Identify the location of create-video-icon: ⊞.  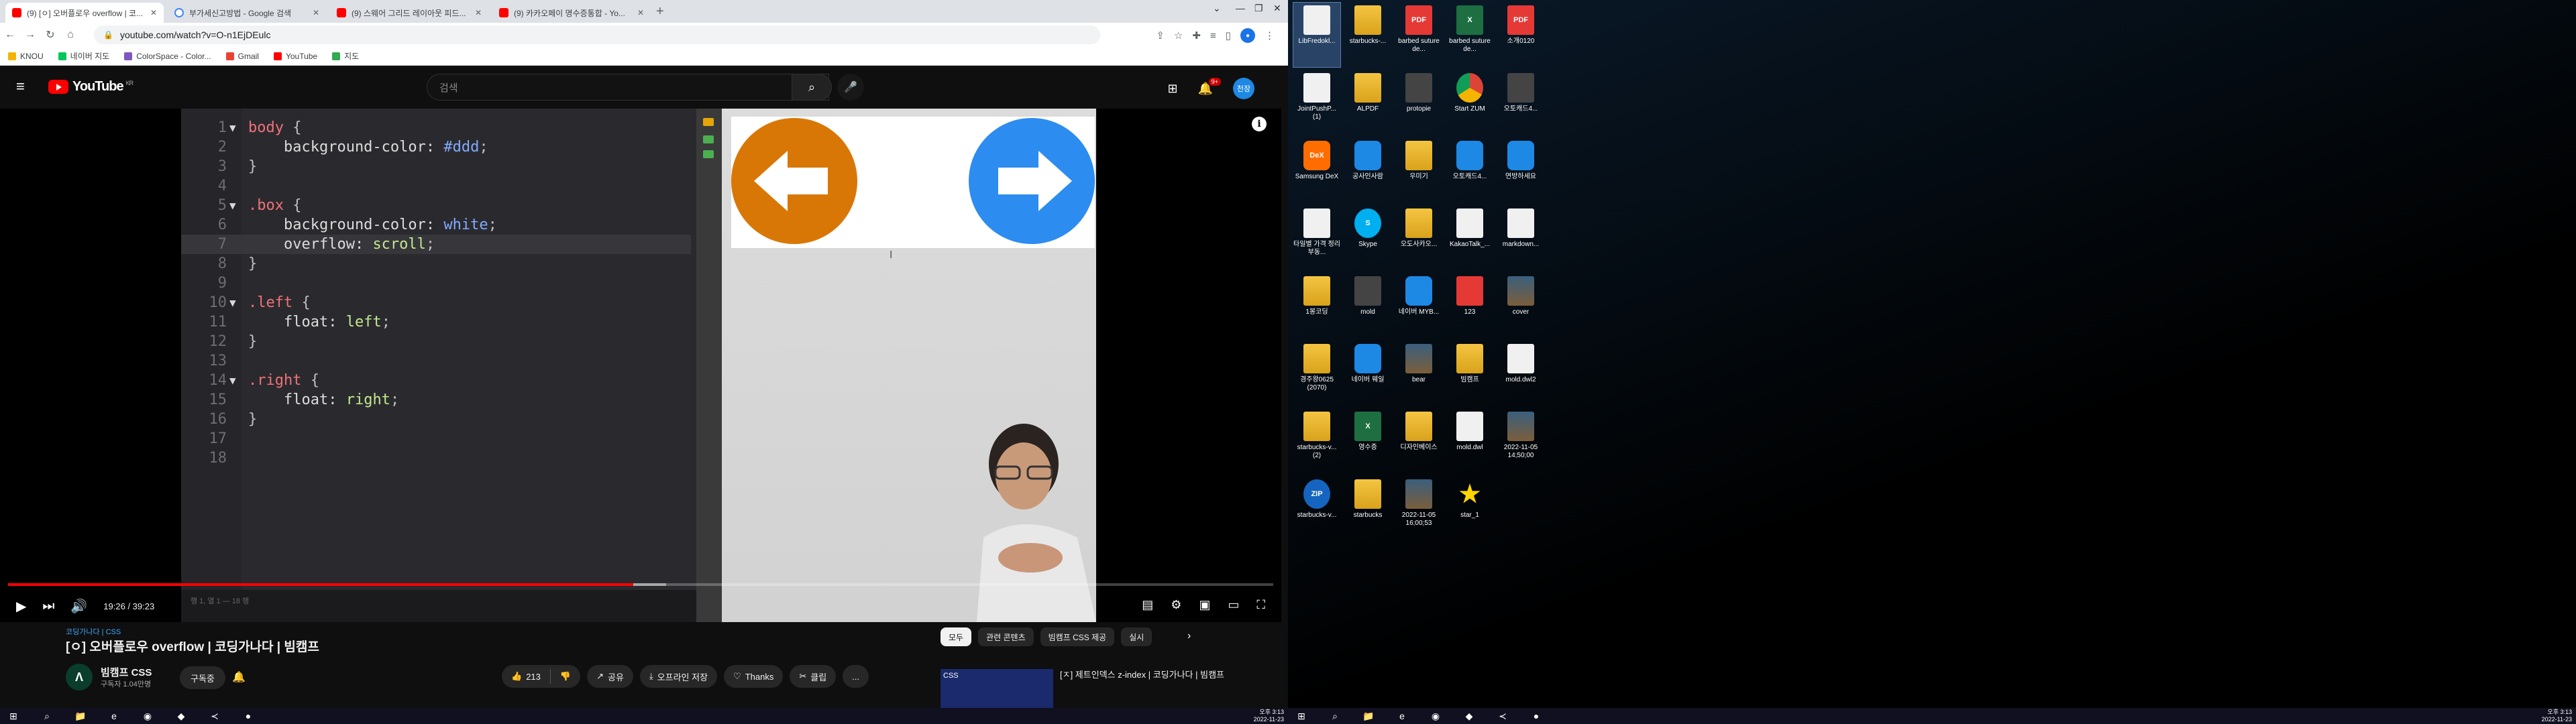
(1172, 89).